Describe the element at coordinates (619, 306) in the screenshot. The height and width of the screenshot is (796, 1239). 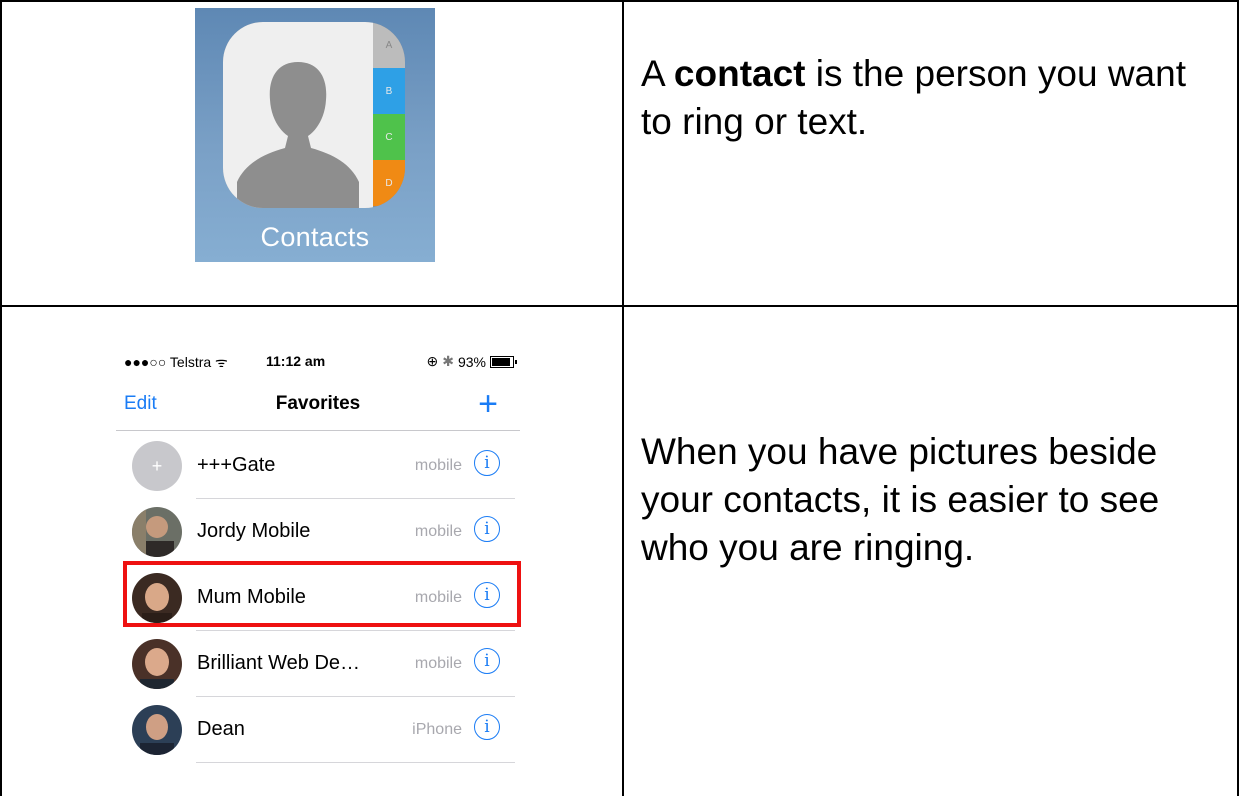
I see `table-border-row` at that location.